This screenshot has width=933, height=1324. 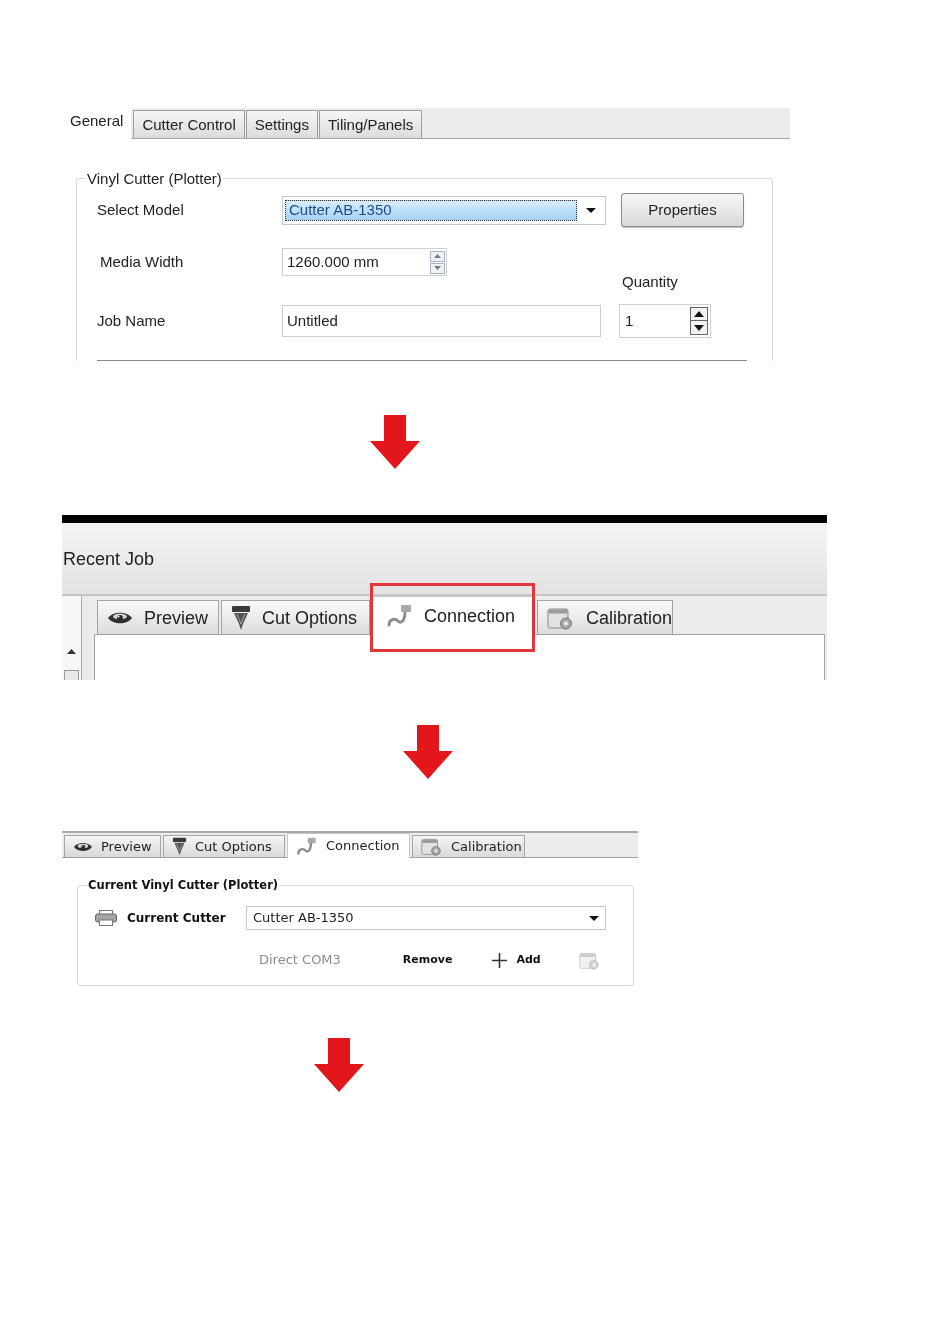 I want to click on scroll-up-icon, so click(x=71, y=651).